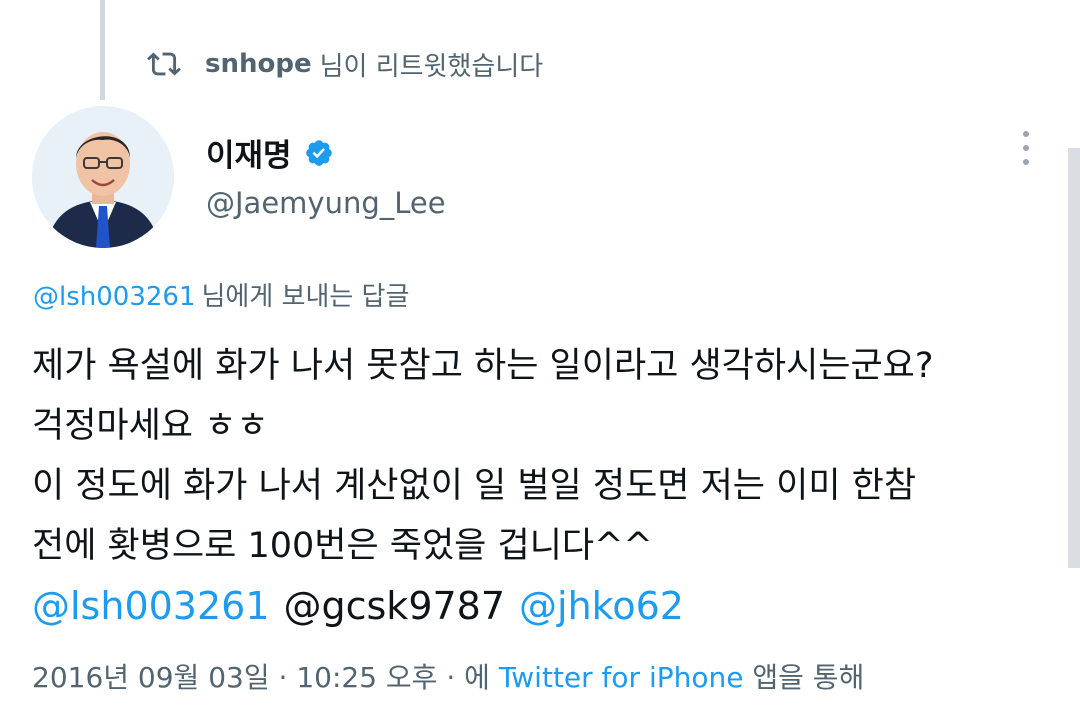  I want to click on reply-label: 님에게 보내는 답글, so click(305, 297).